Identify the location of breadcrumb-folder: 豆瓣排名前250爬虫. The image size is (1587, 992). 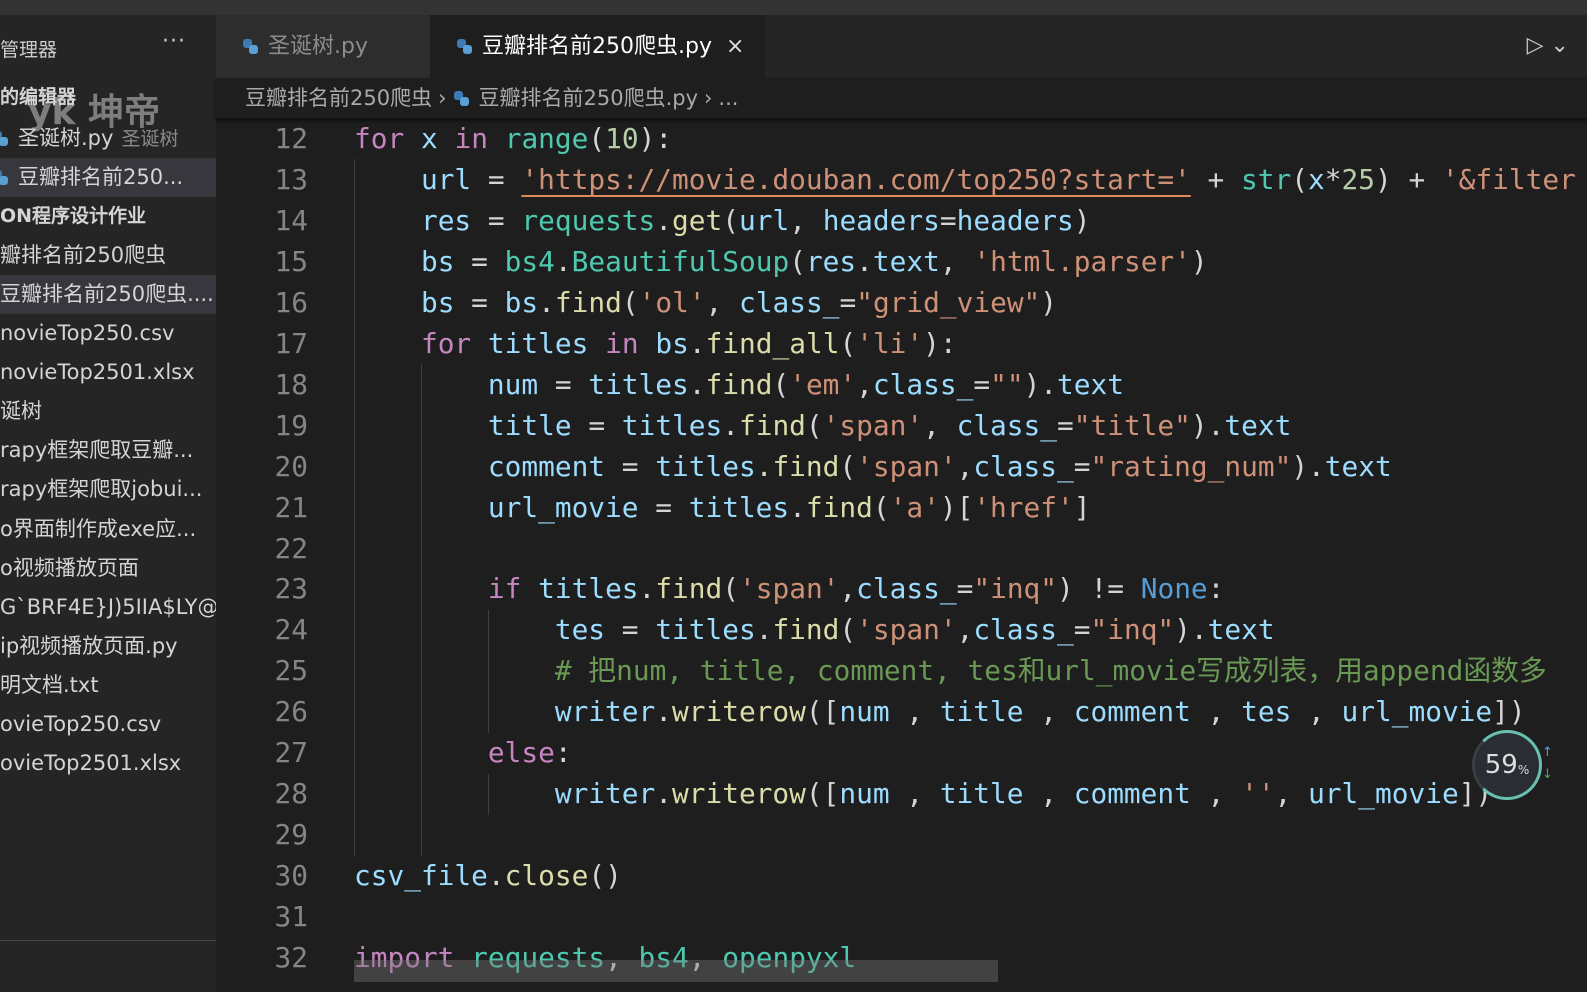
(338, 98).